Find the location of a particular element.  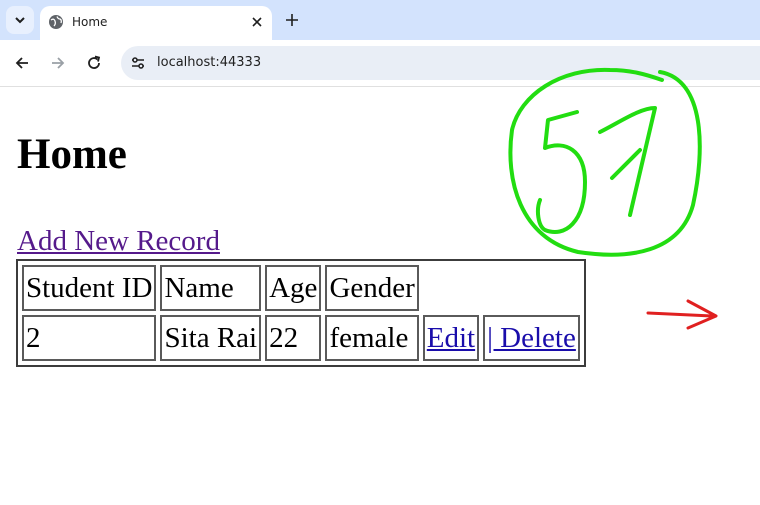

annotation-arrow is located at coordinates (682, 314).